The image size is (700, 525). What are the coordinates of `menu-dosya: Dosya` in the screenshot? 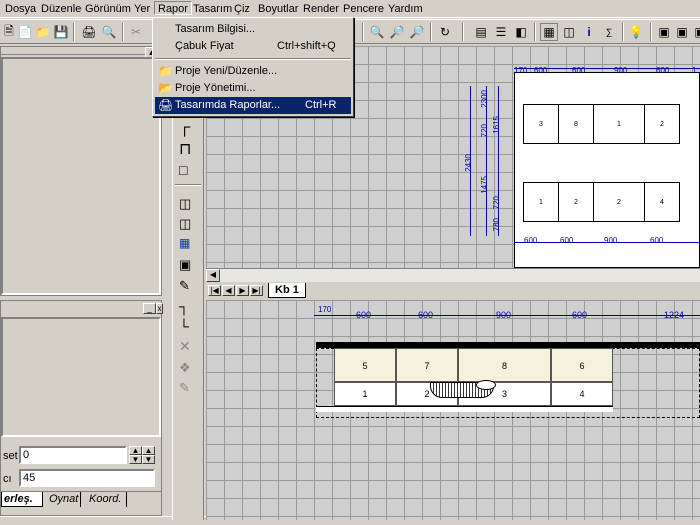 It's located at (20, 9).